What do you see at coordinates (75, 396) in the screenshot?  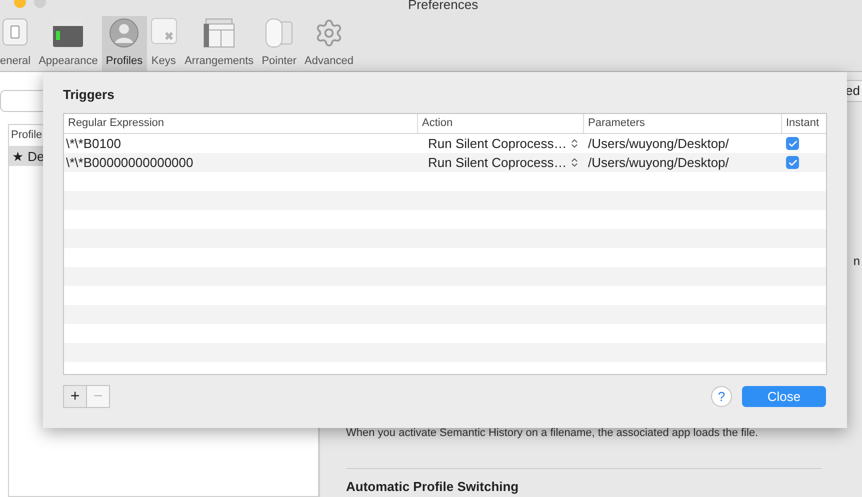 I see `add-button: +` at bounding box center [75, 396].